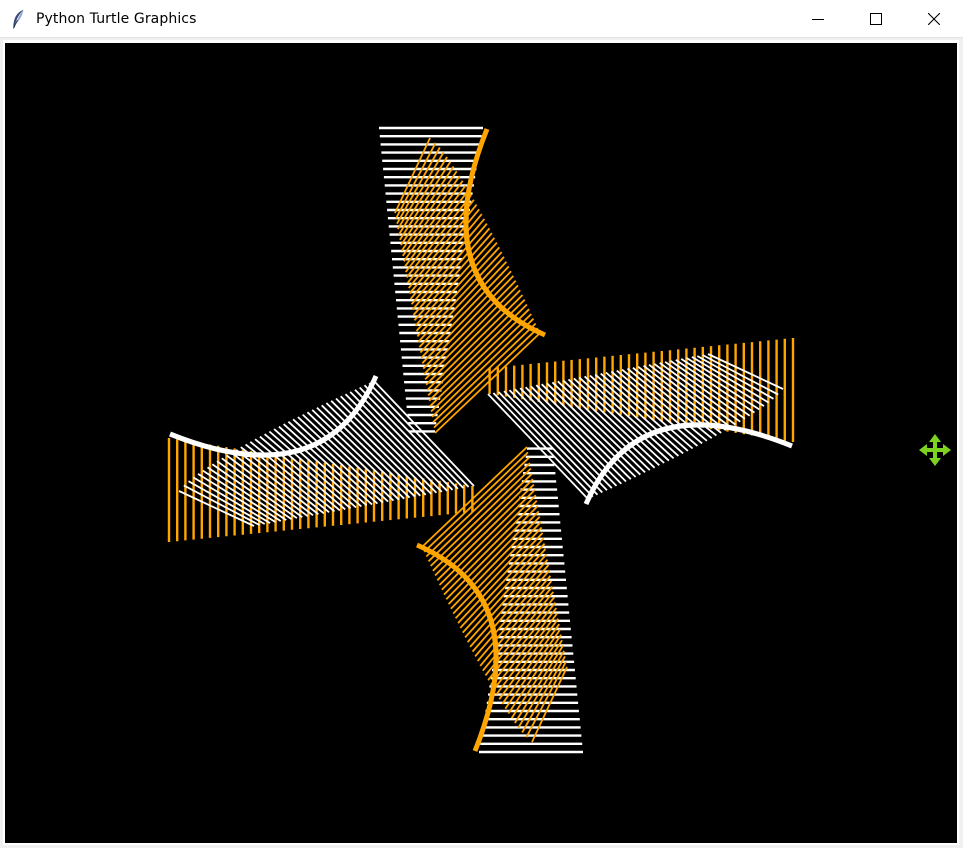 This screenshot has width=963, height=848. I want to click on title-bar: Python Turtle Graphics, so click(481, 19).